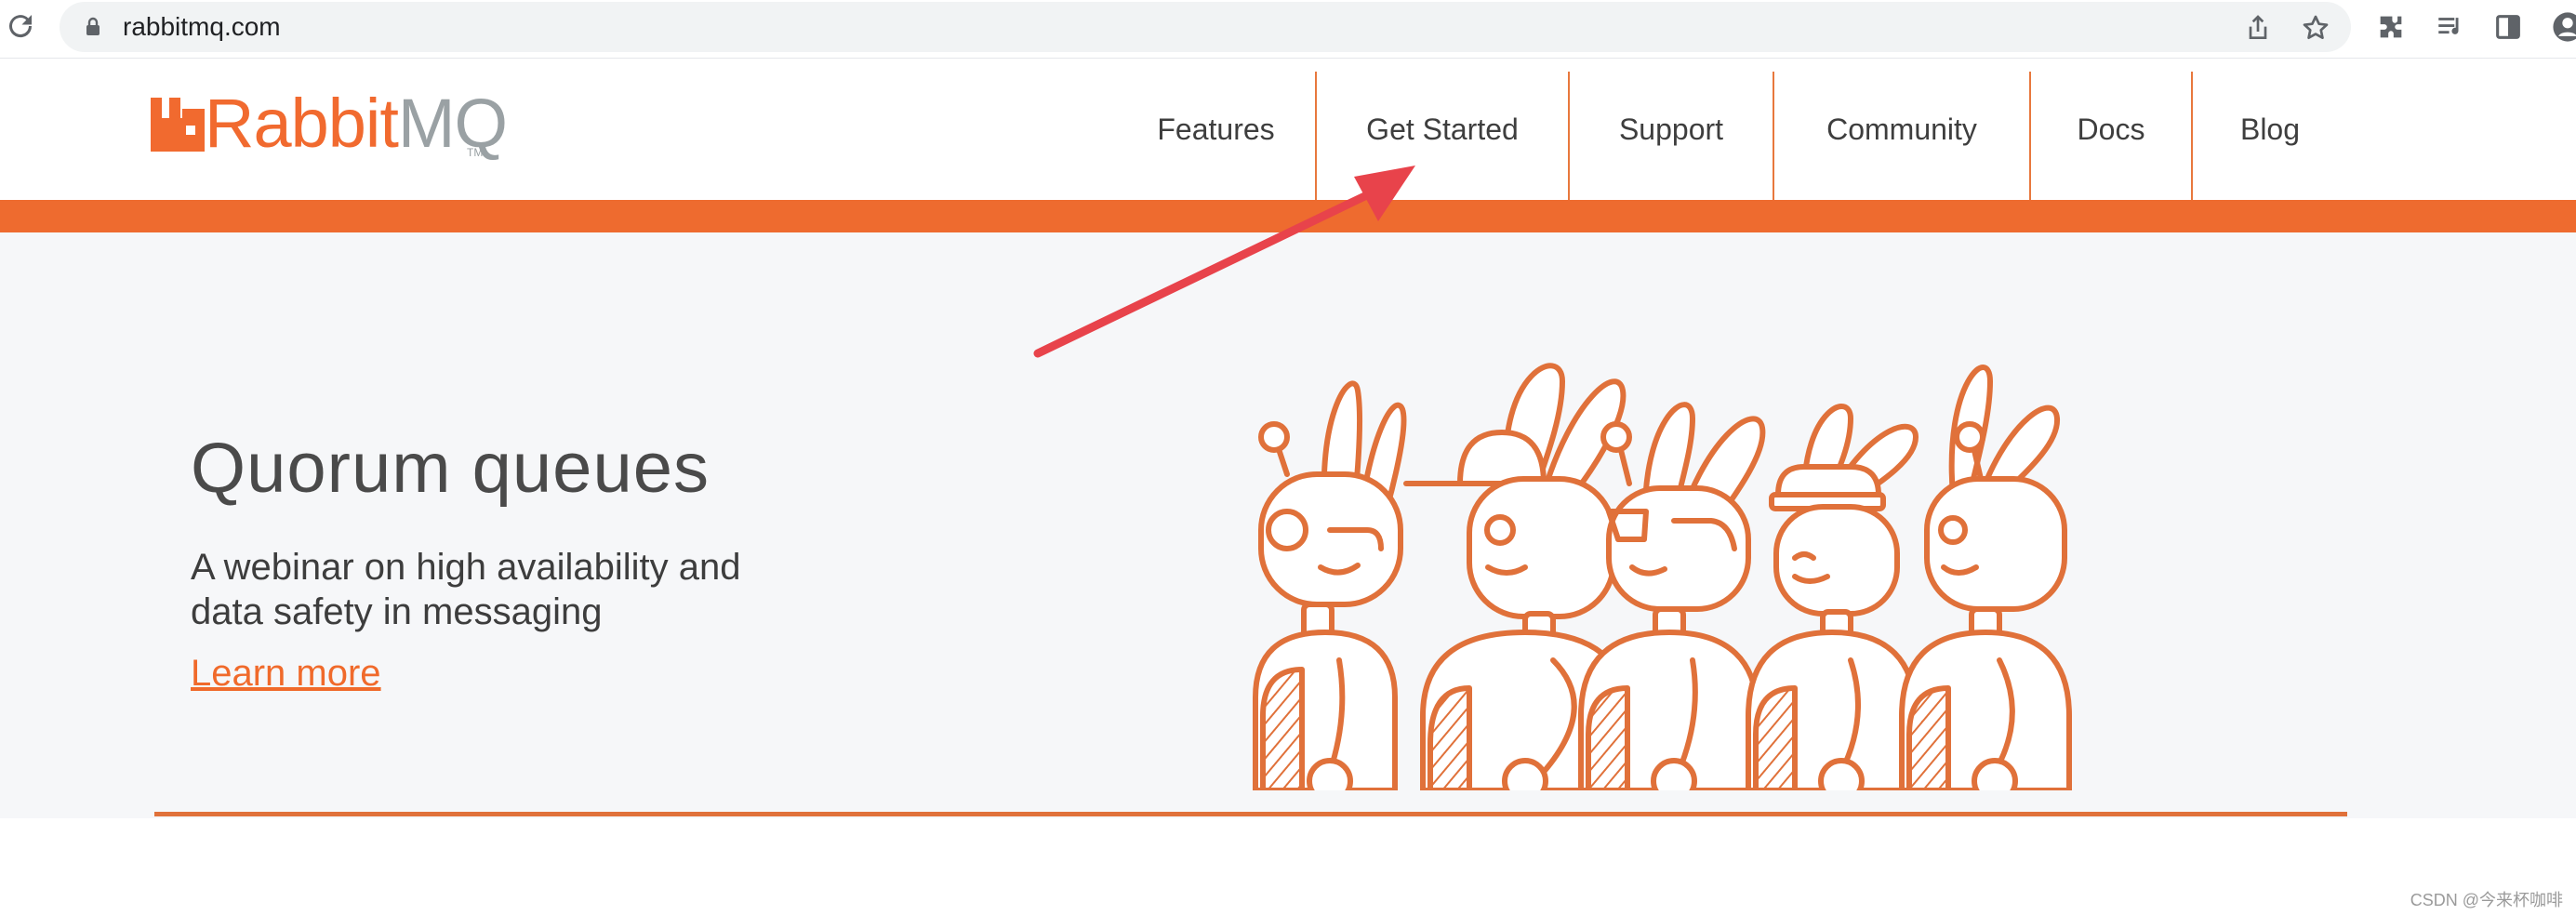 The width and height of the screenshot is (2576, 915). Describe the element at coordinates (2564, 27) in the screenshot. I see `profile-avatar-icon` at that location.